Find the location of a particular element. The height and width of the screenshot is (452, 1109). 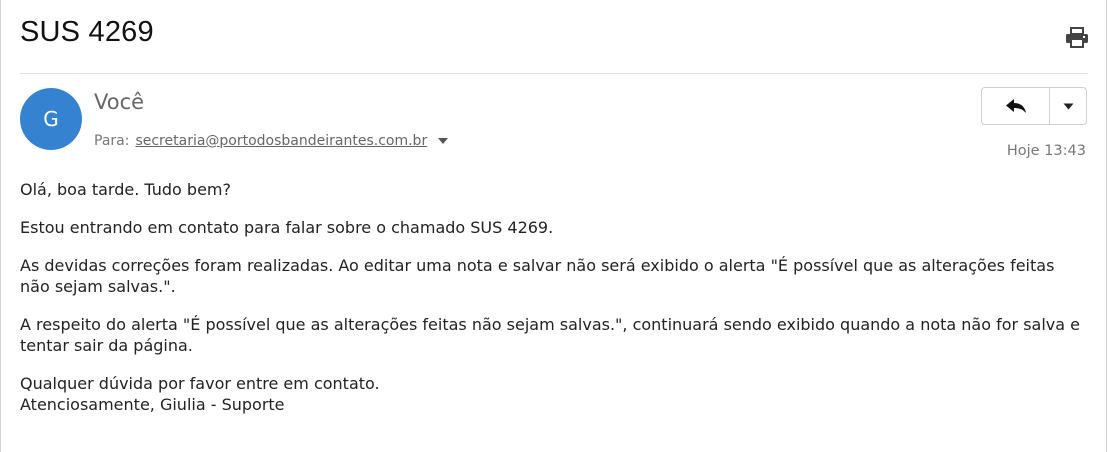

reply-button is located at coordinates (1016, 106).